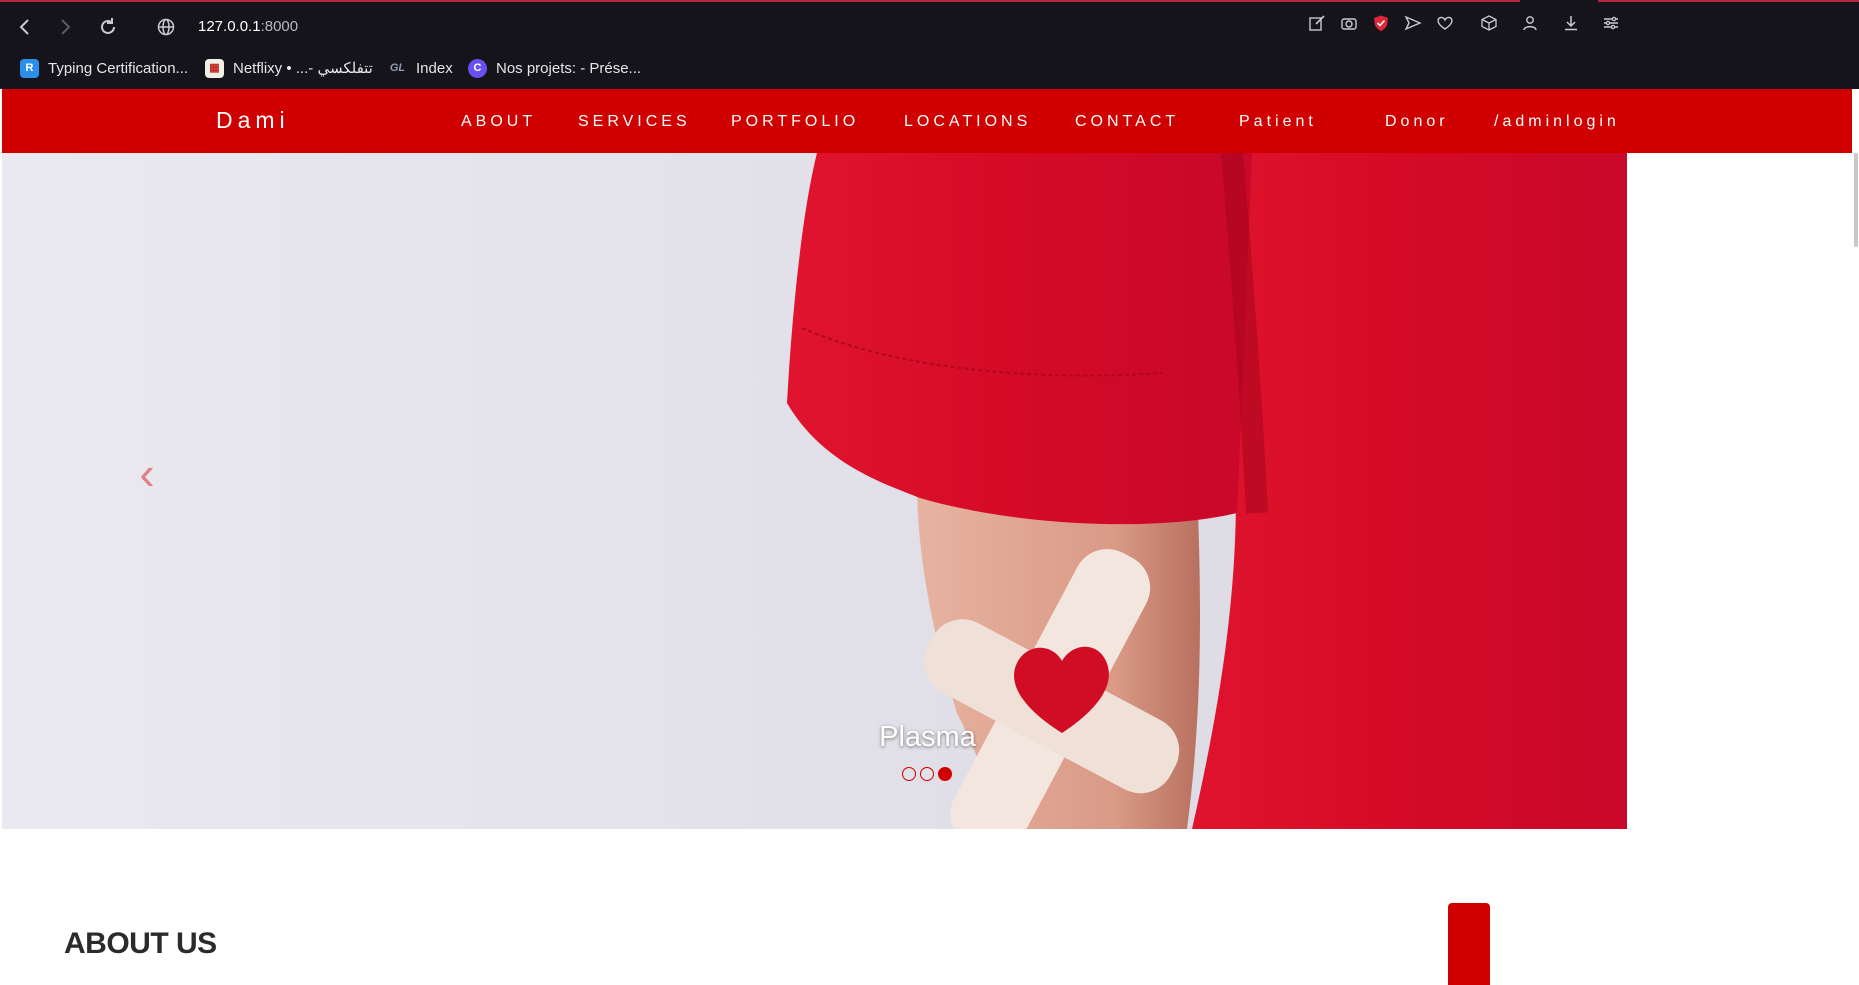  I want to click on chevron-left-icon: ‹, so click(147, 473).